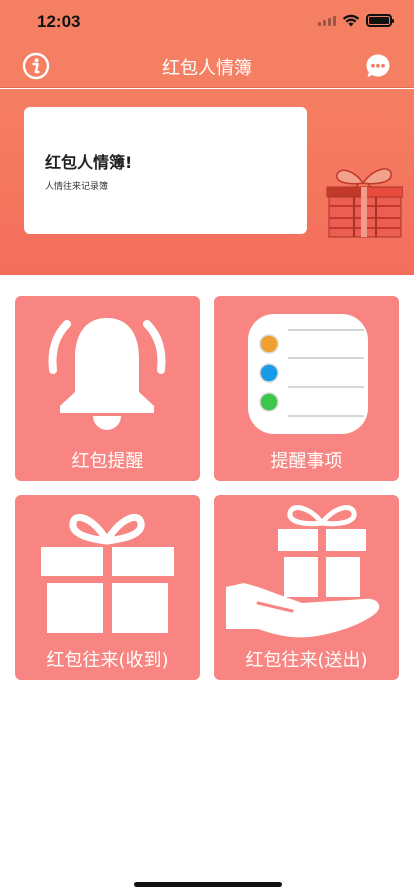  What do you see at coordinates (327, 20) in the screenshot?
I see `cellular-signal-icon` at bounding box center [327, 20].